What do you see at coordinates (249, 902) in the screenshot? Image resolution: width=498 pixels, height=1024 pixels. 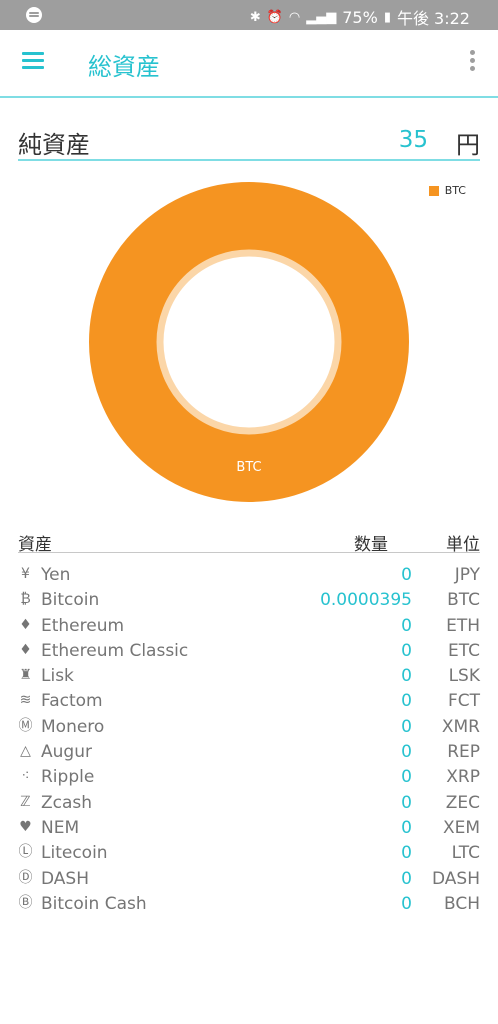 I see `asset-row: Ⓑ Bitcoin Cash 0 BCH` at bounding box center [249, 902].